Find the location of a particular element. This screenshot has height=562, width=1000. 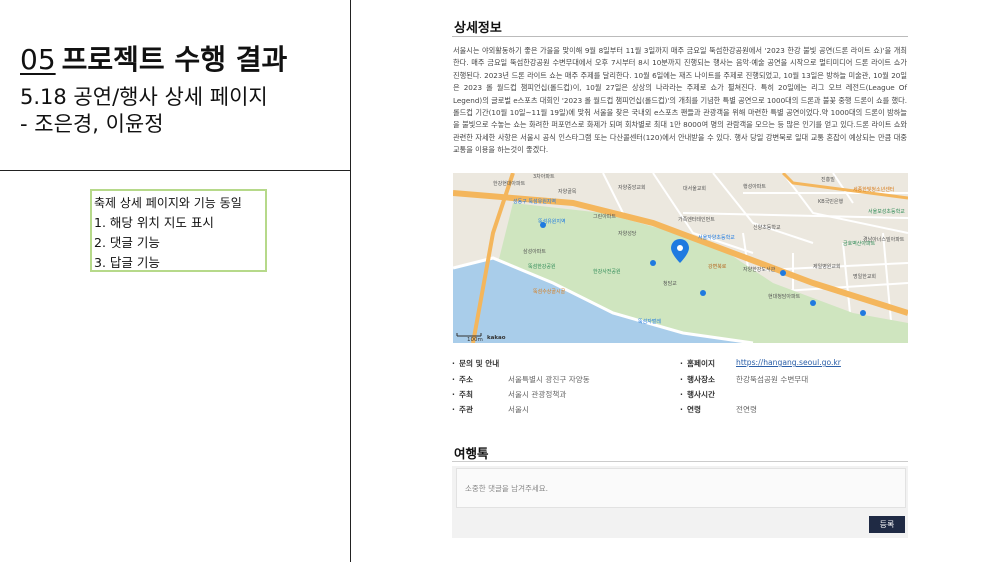

subtitle-line-2: - 조은경, 이윤정 is located at coordinates (92, 124).